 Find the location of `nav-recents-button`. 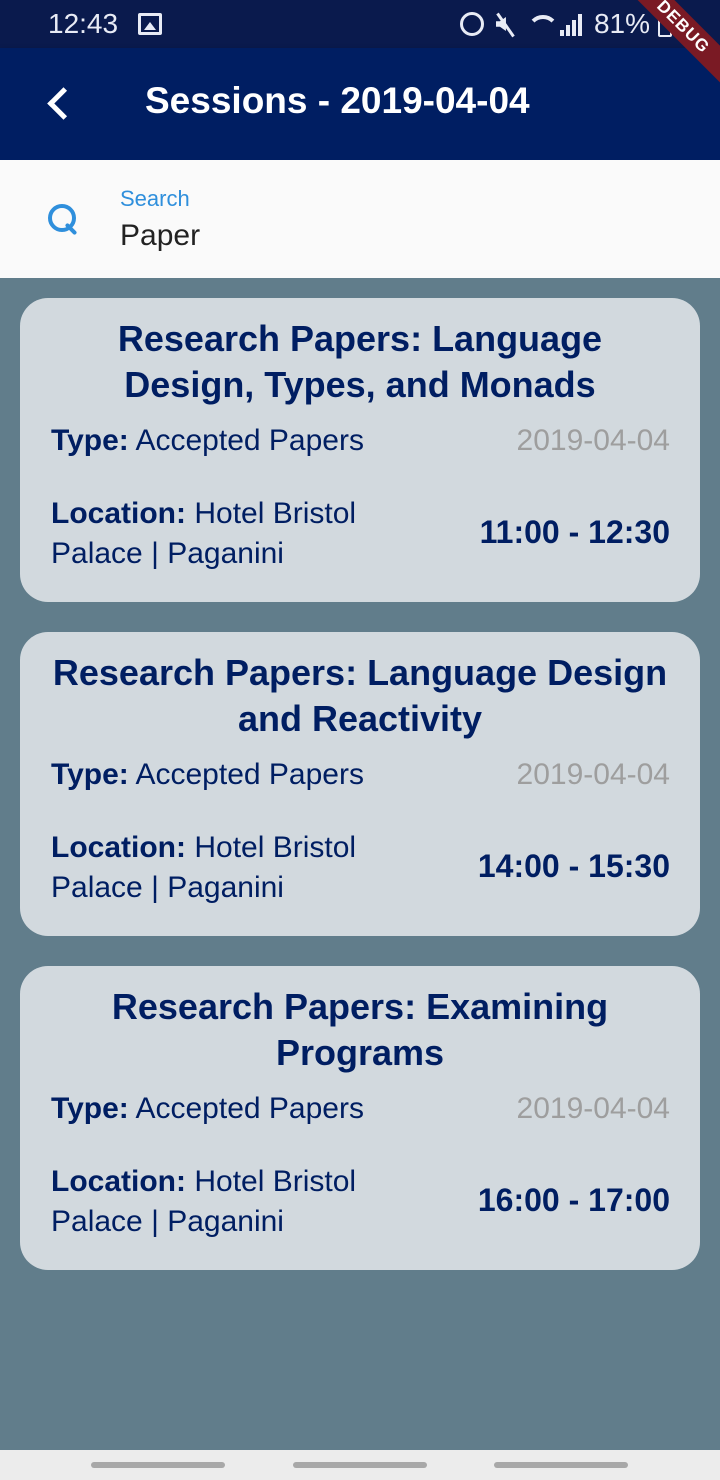

nav-recents-button is located at coordinates (158, 1465).